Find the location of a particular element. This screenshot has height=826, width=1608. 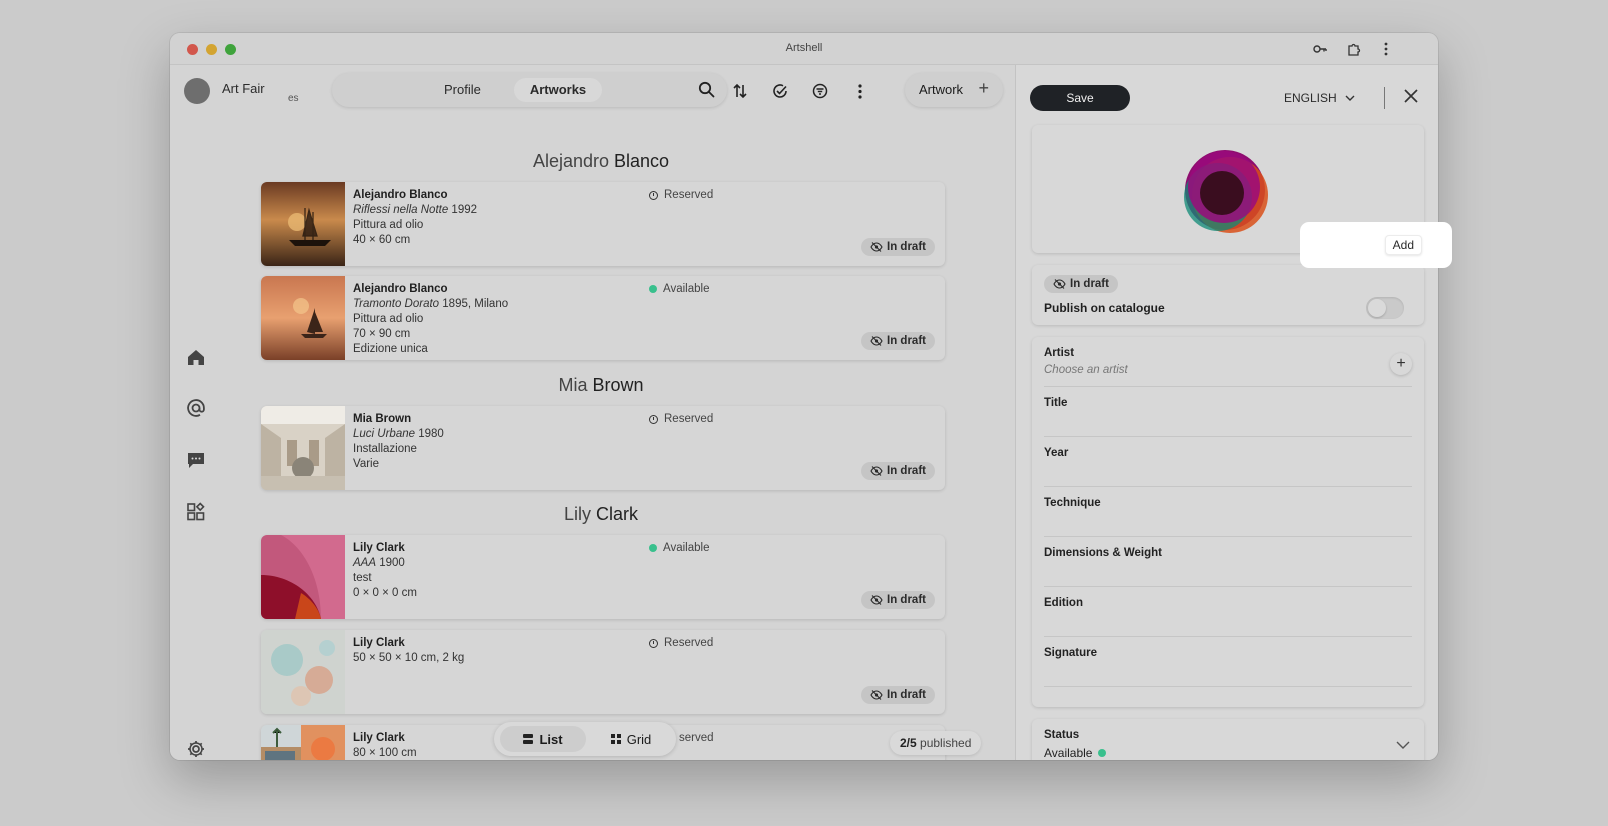

card-title-line: Luci Urbane 1980 is located at coordinates (398, 434).